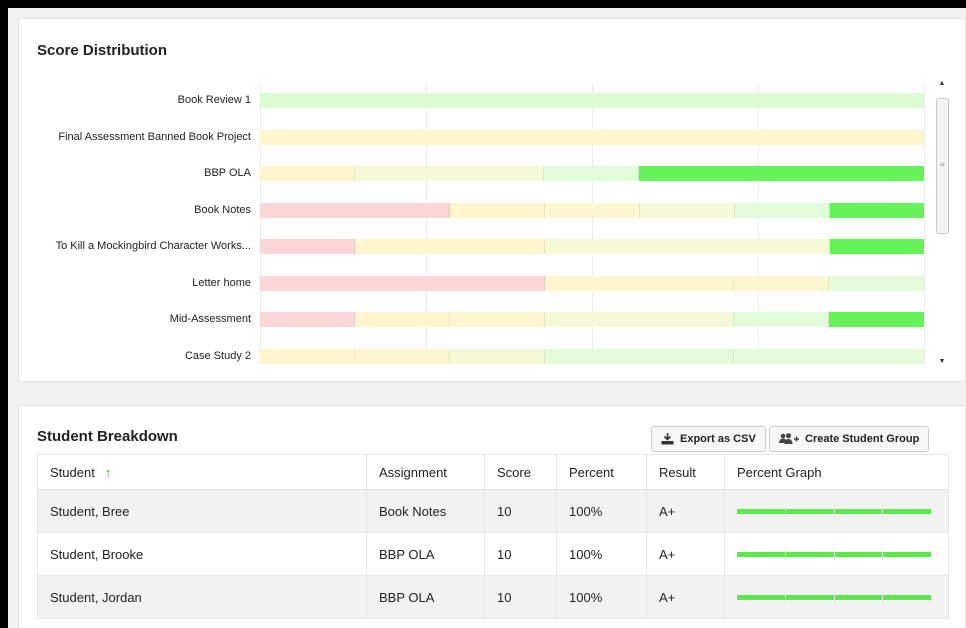  What do you see at coordinates (102, 50) in the screenshot?
I see `score-distribution-title: Score Distribution` at bounding box center [102, 50].